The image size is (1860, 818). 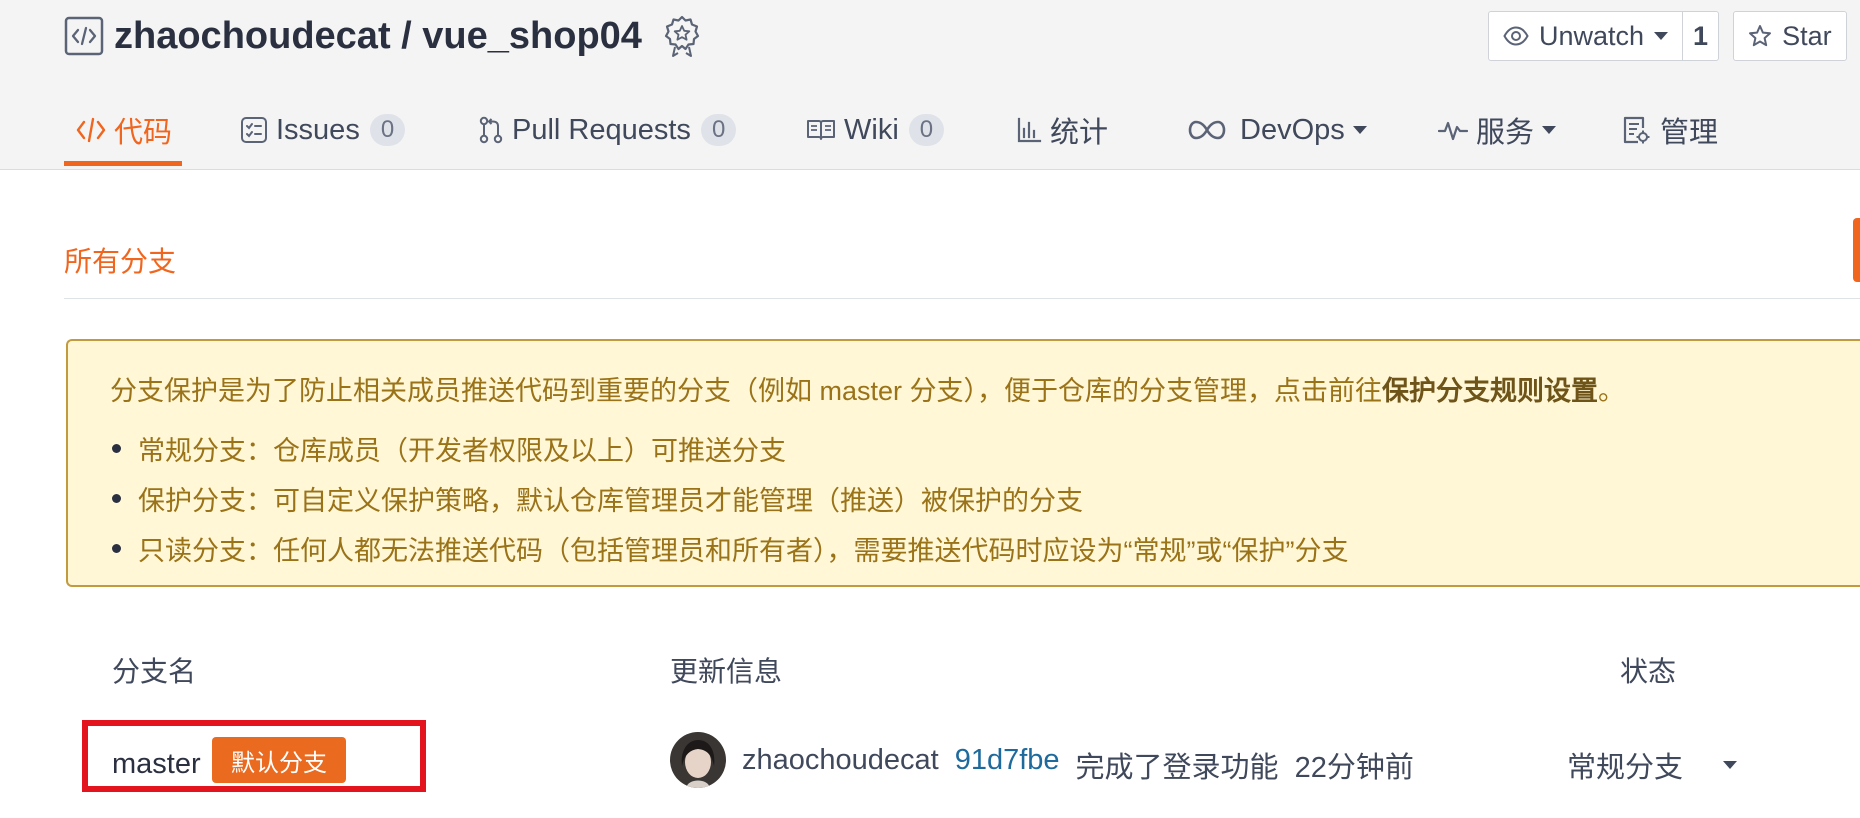 What do you see at coordinates (726, 671) in the screenshot?
I see `column-header-update: 更新信息` at bounding box center [726, 671].